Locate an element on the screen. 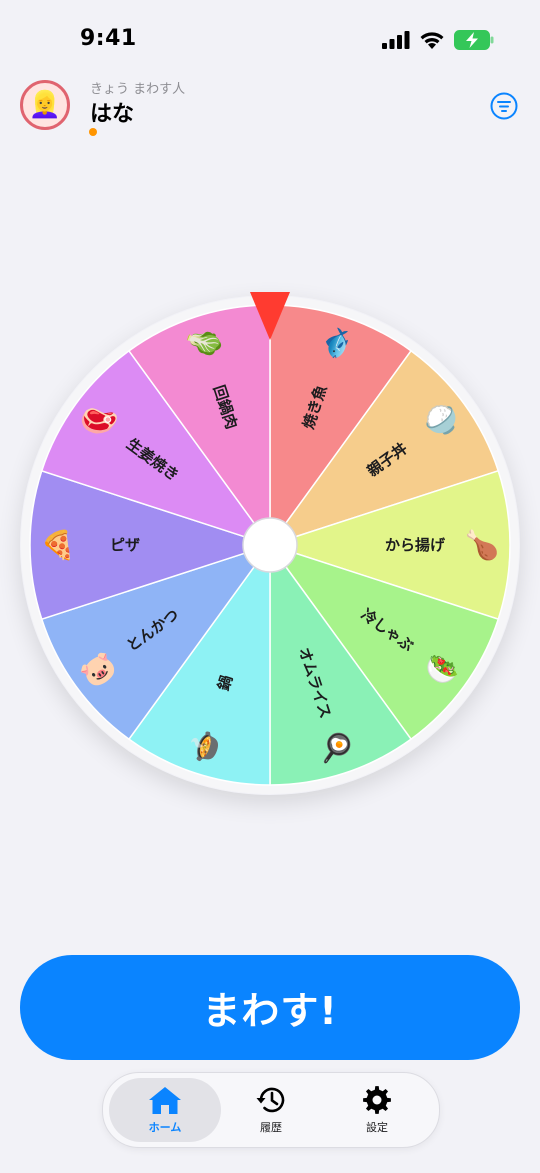 This screenshot has width=540, height=1173. avatar: 👱‍♀️ is located at coordinates (45, 105).